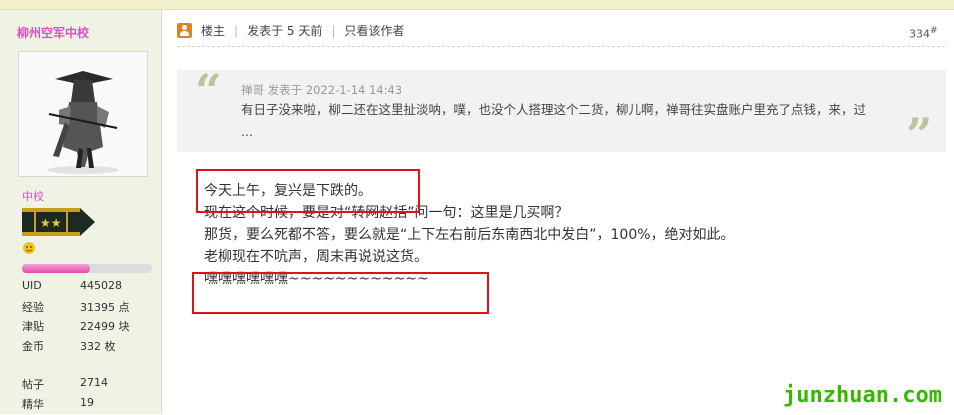  What do you see at coordinates (321, 90) in the screenshot?
I see `quote-meta: 禅哥 发表于 2022-1-14 14:43` at bounding box center [321, 90].